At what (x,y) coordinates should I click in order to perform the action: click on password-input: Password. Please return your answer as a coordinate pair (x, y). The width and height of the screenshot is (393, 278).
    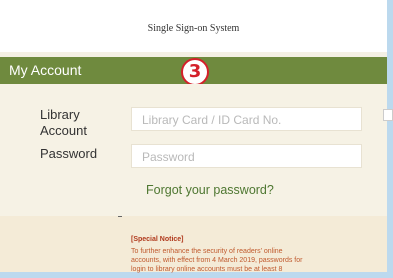
    Looking at the image, I should click on (246, 156).